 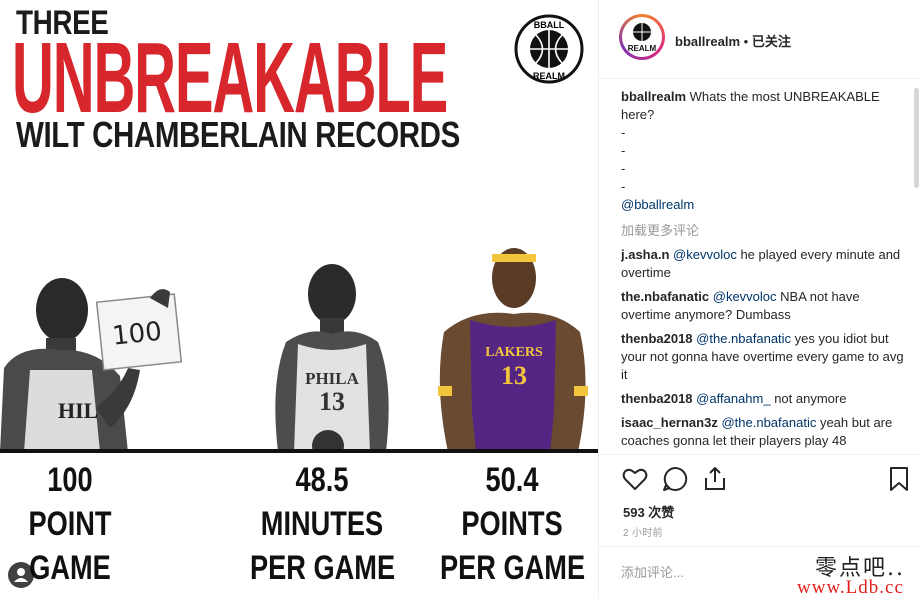 I want to click on stat-points-per-game: 50.4 POINTS PER GAME, so click(x=513, y=524).